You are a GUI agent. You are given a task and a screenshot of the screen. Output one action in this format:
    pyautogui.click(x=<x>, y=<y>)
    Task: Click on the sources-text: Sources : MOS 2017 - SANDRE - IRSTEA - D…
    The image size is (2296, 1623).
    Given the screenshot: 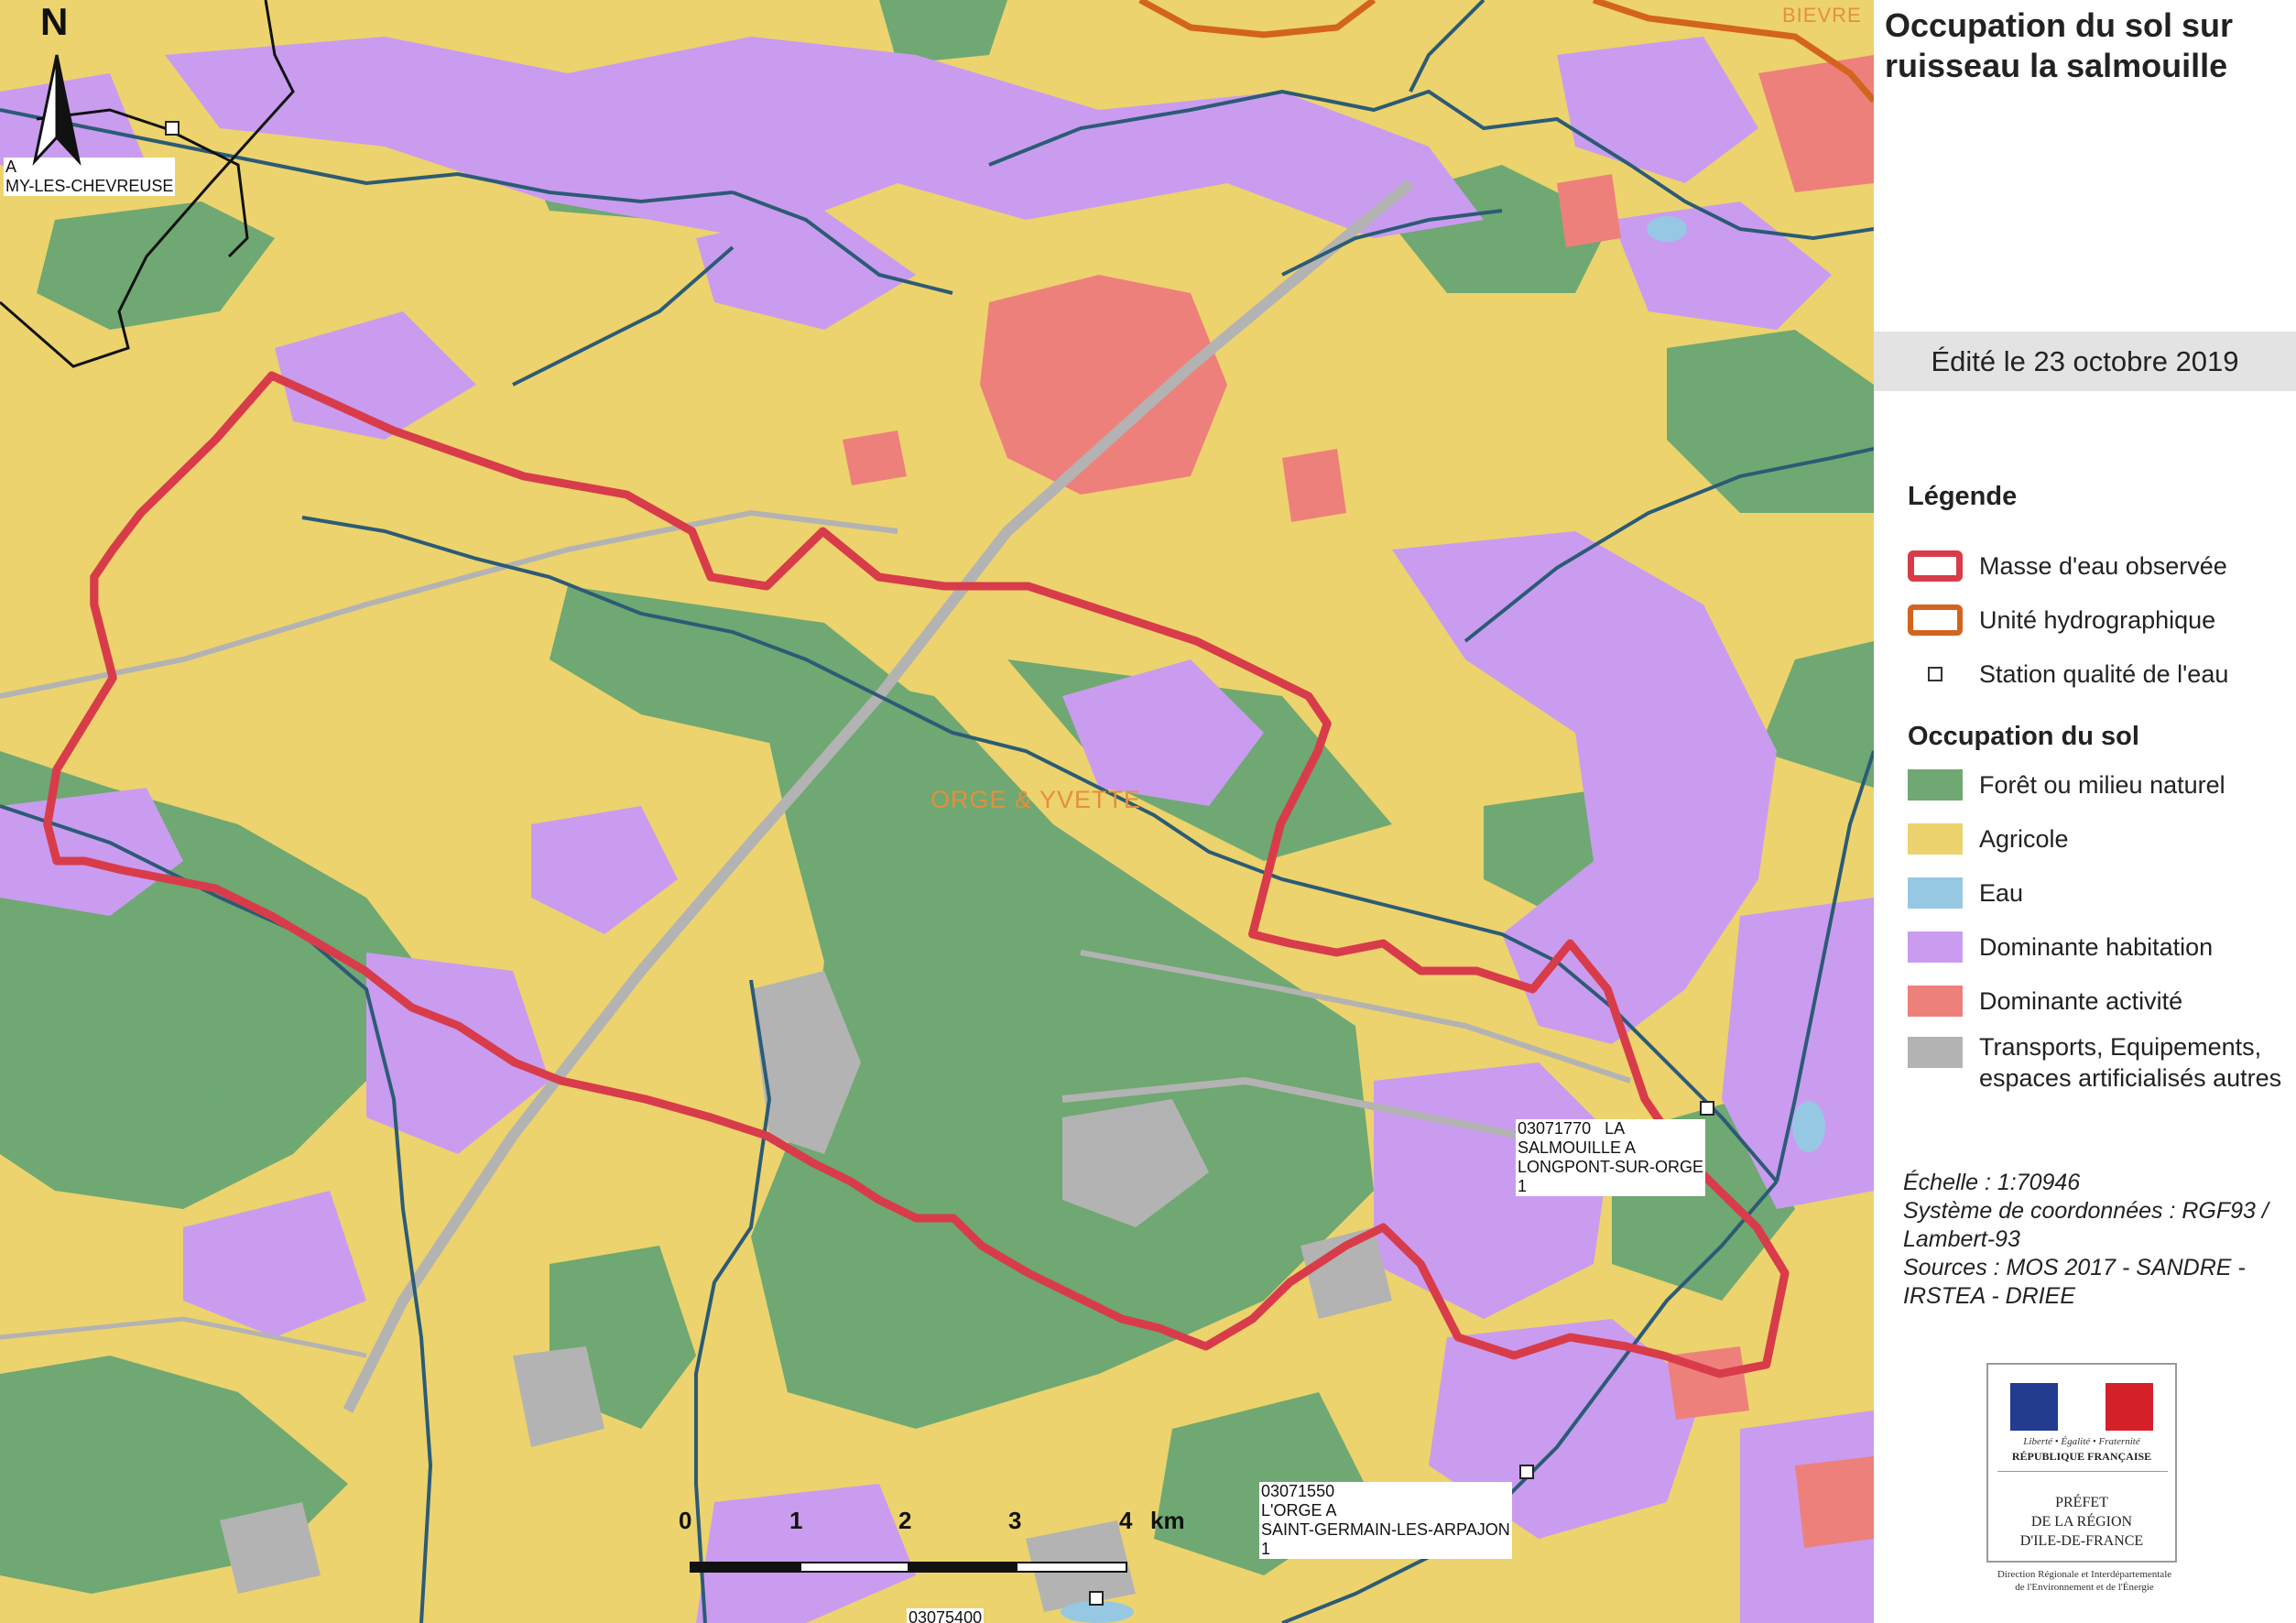 What is the action you would take?
    pyautogui.click(x=2074, y=1282)
    